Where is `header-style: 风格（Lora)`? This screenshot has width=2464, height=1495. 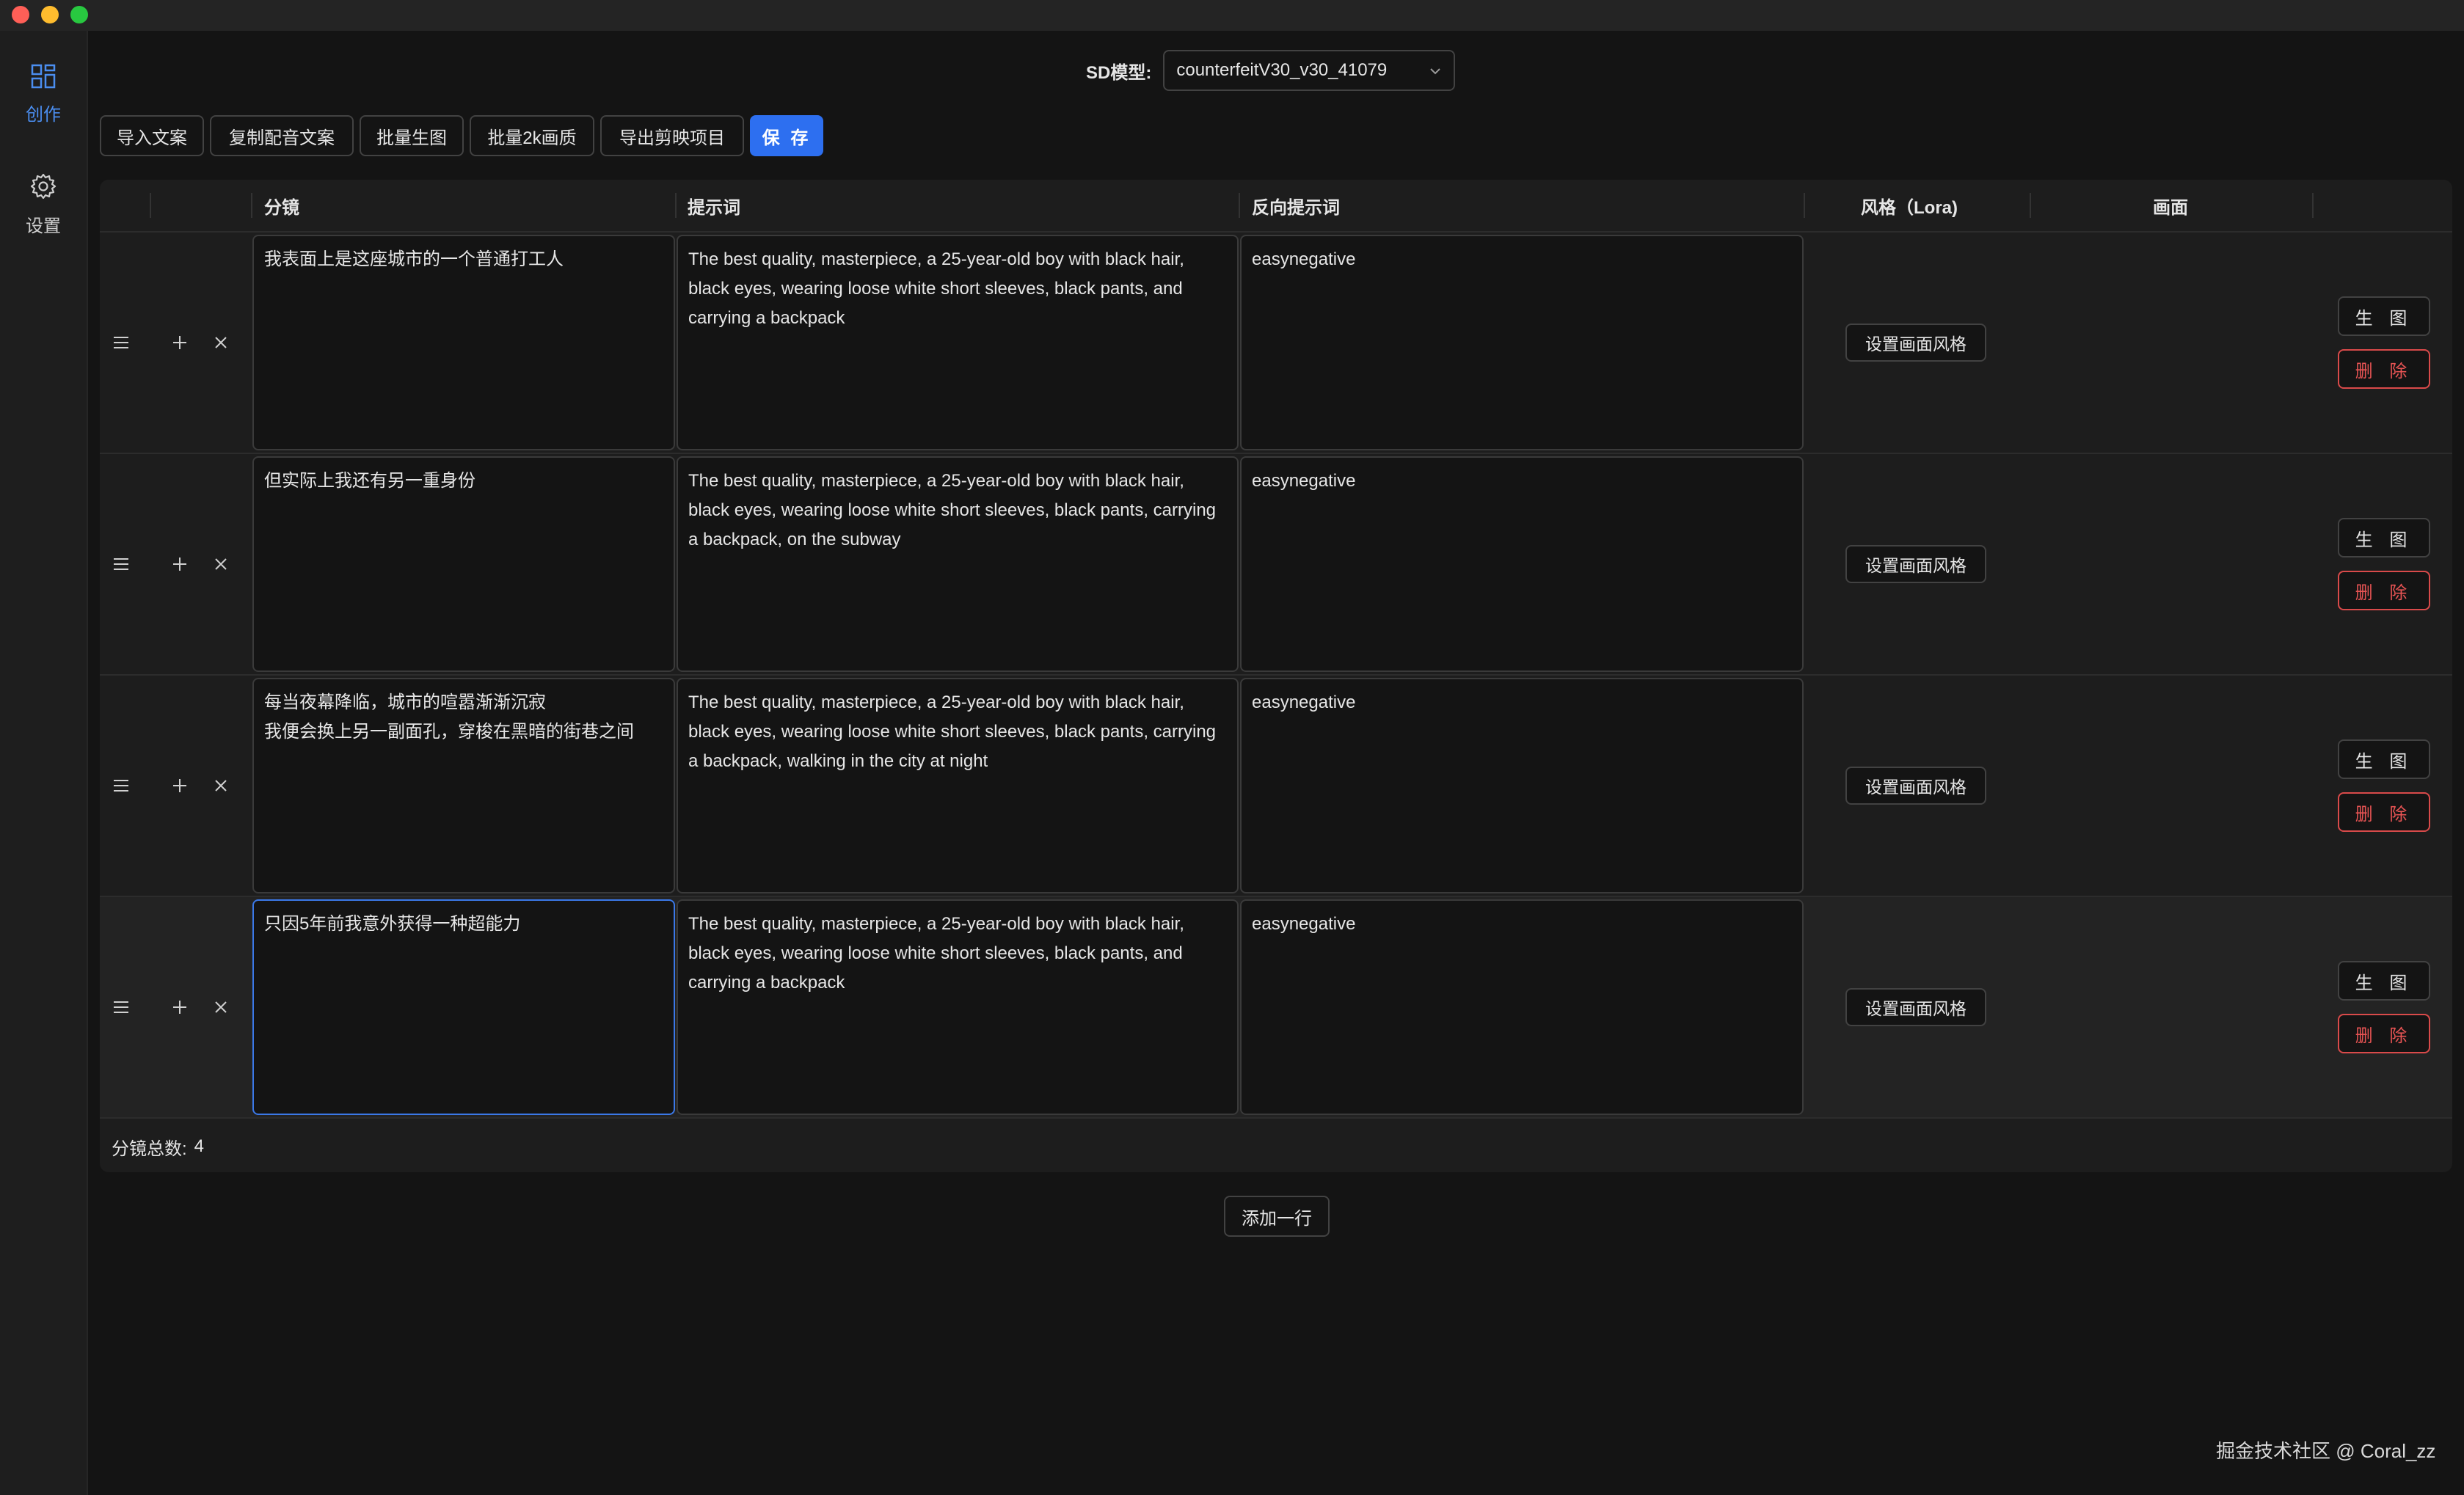 header-style: 风格（Lora) is located at coordinates (1910, 207).